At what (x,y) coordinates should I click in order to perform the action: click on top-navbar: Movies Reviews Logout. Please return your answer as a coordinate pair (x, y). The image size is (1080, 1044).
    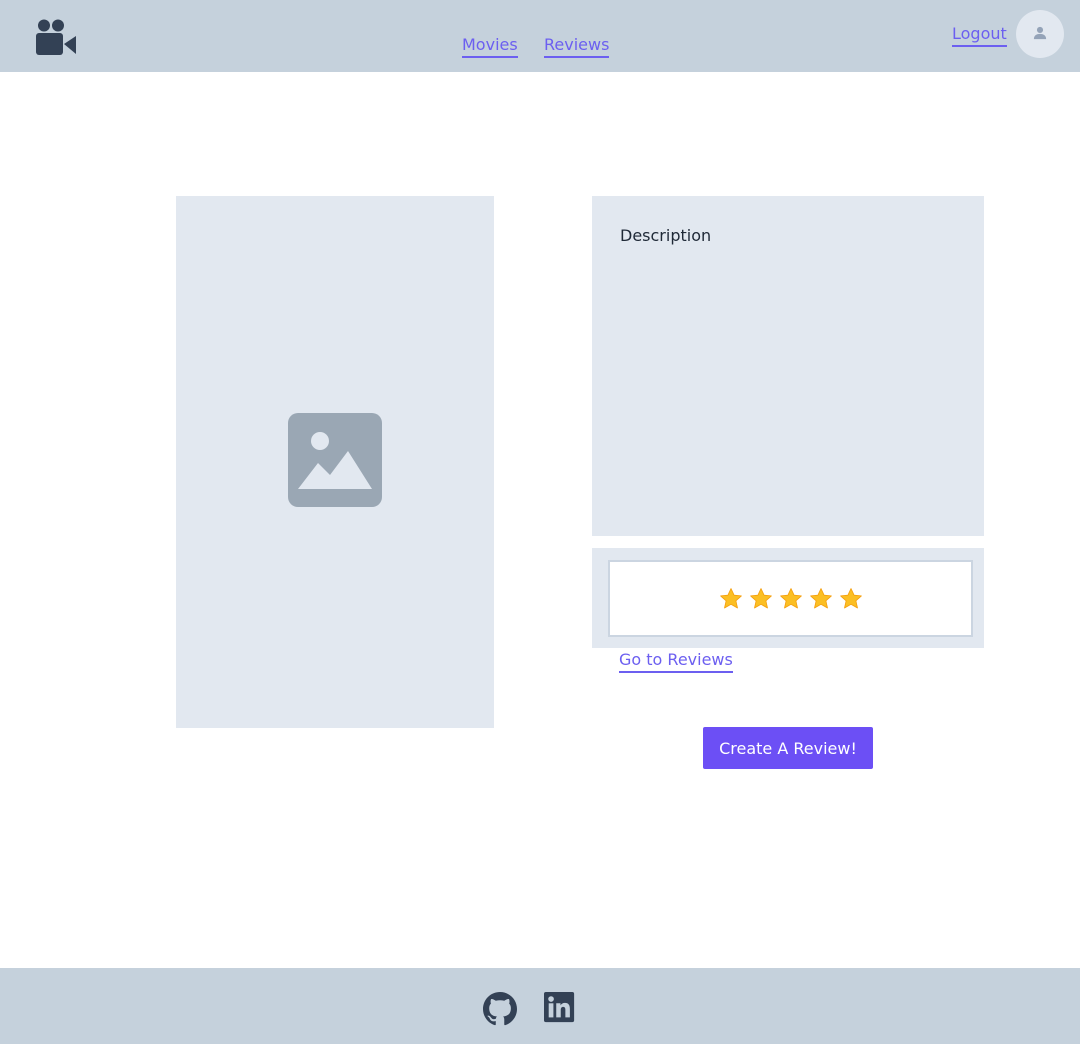
    Looking at the image, I should click on (540, 36).